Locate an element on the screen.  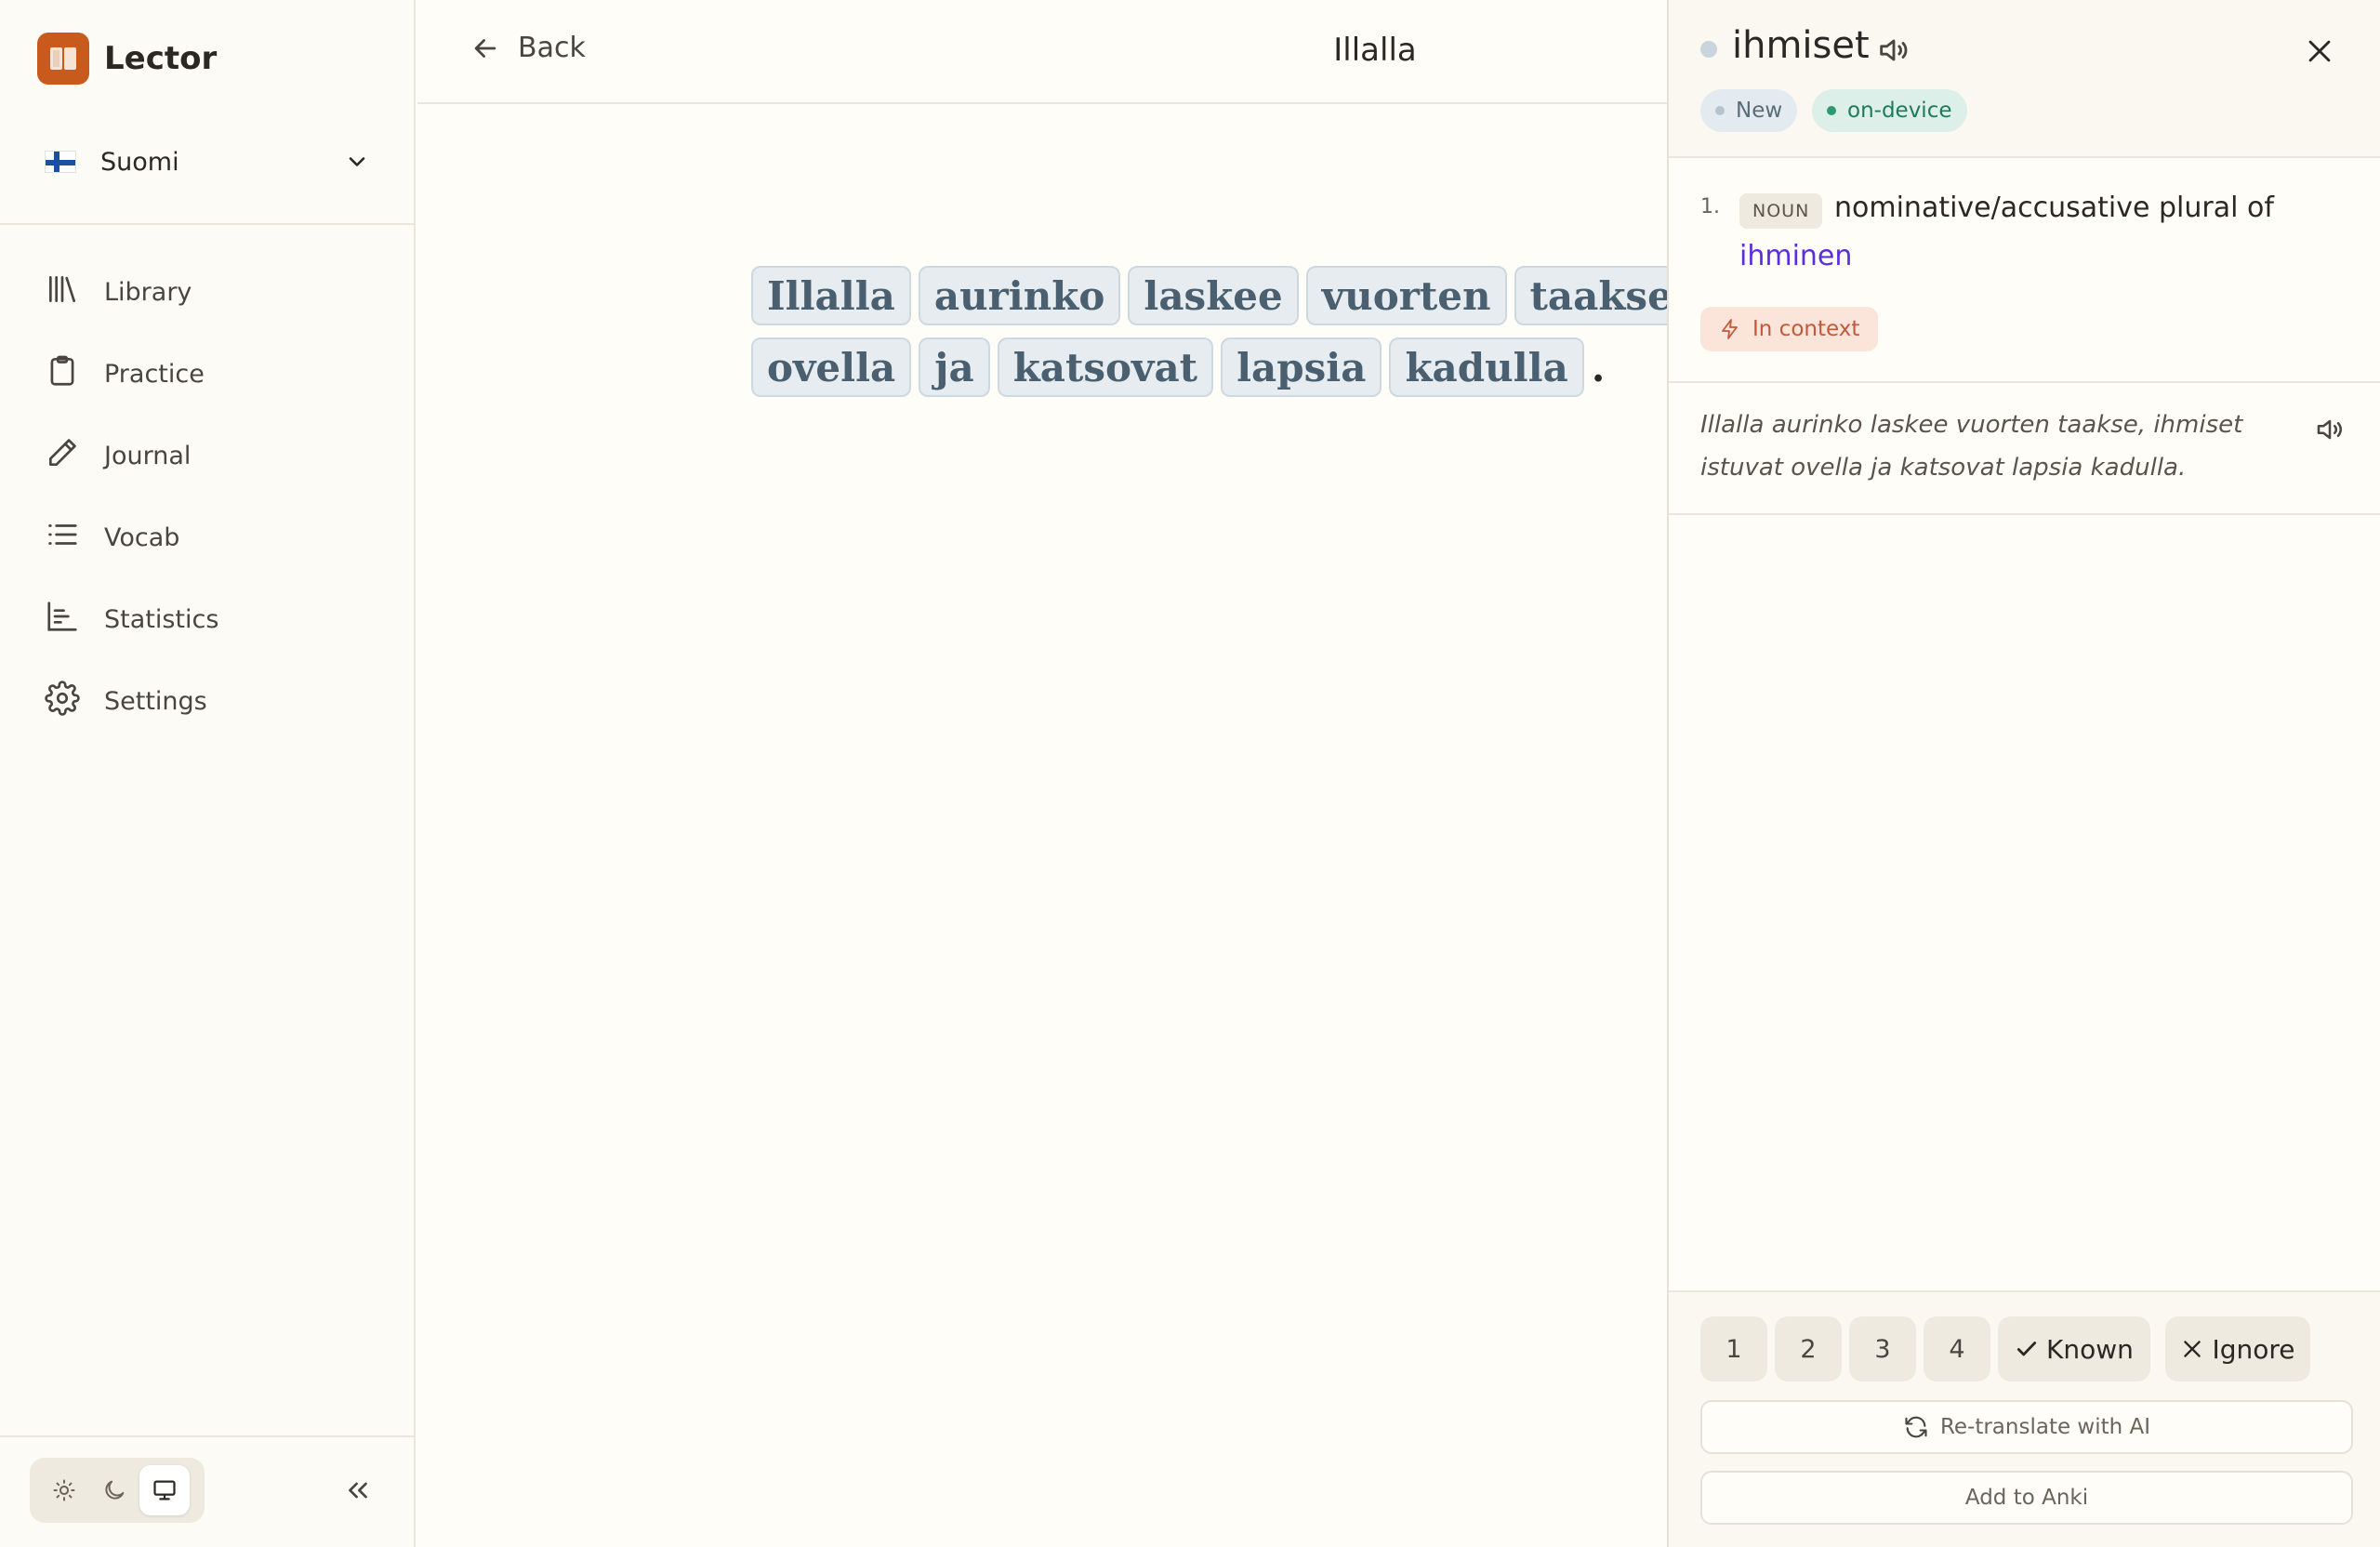
add-to-anki-label: Add to Anki is located at coordinates (2026, 1498).